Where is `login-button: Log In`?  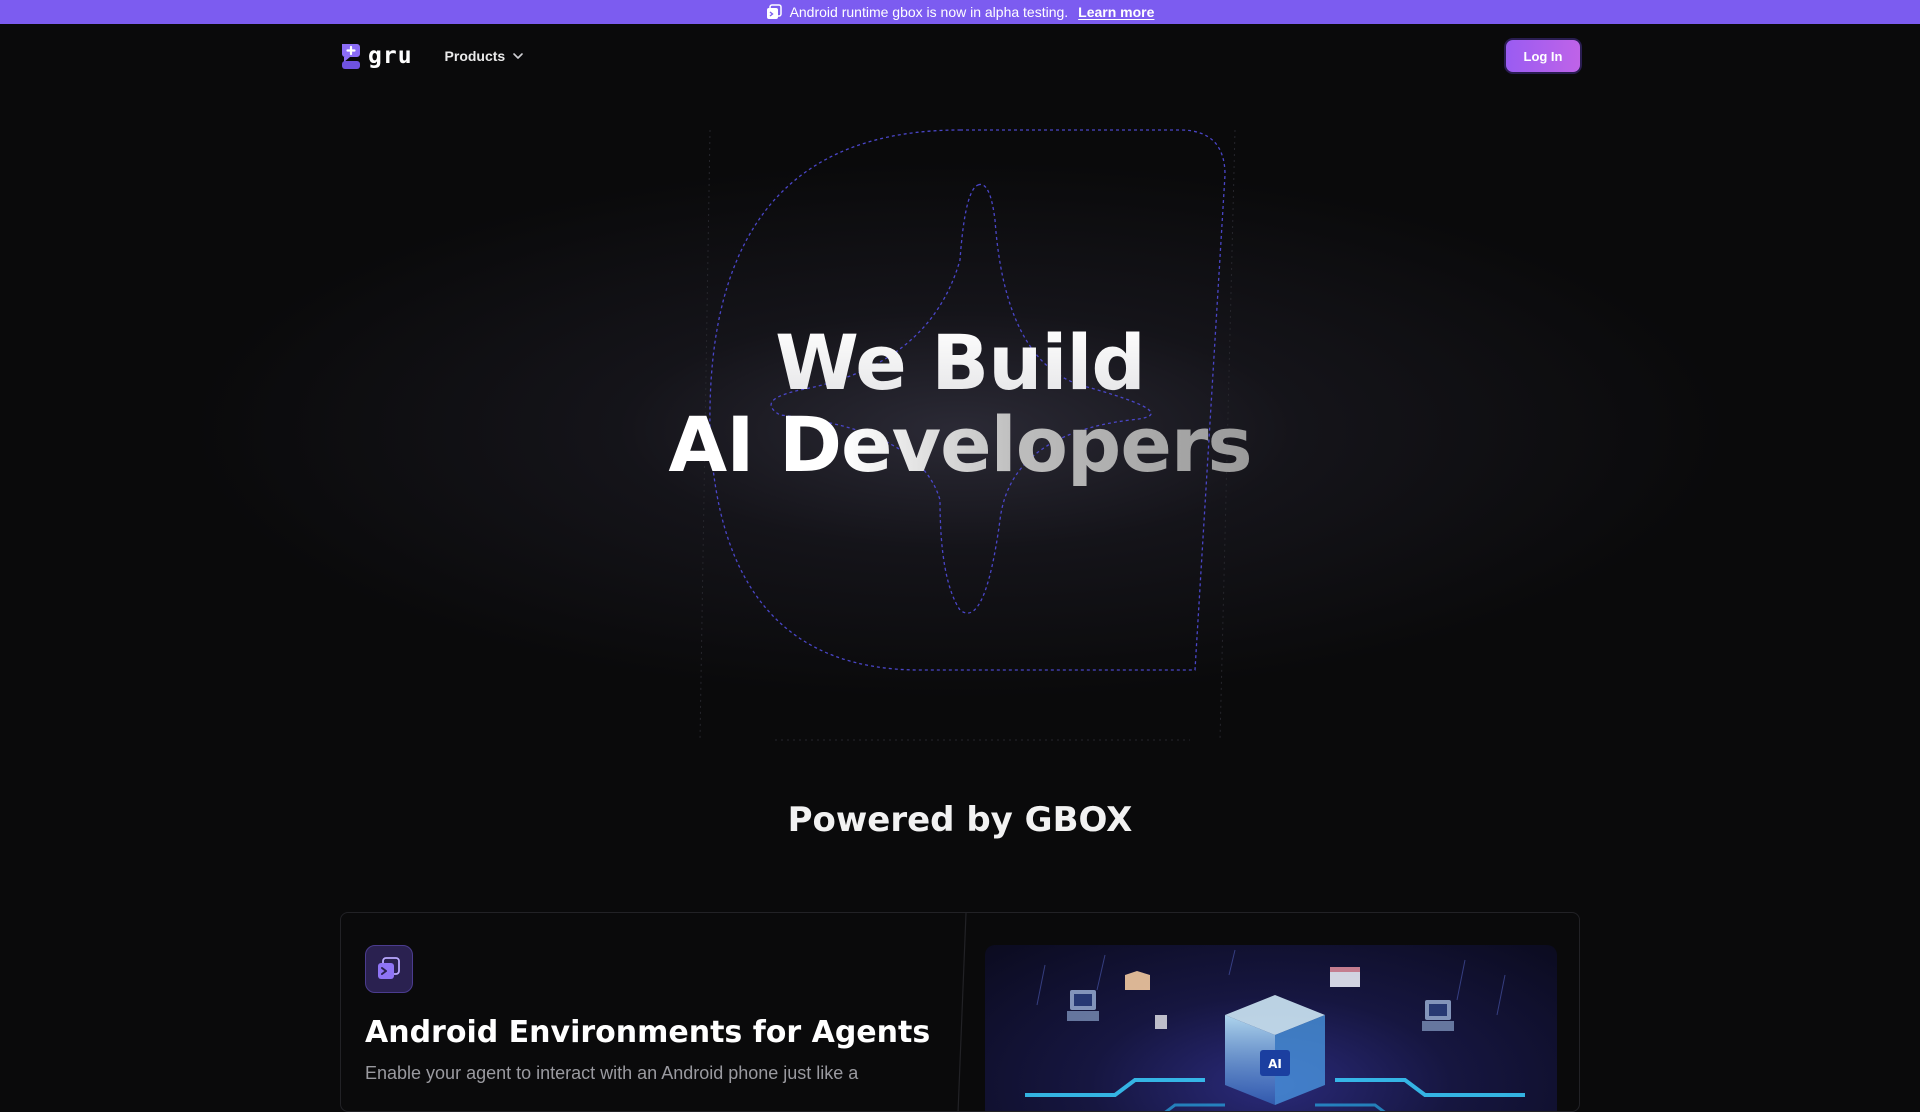
login-button: Log In is located at coordinates (1543, 56).